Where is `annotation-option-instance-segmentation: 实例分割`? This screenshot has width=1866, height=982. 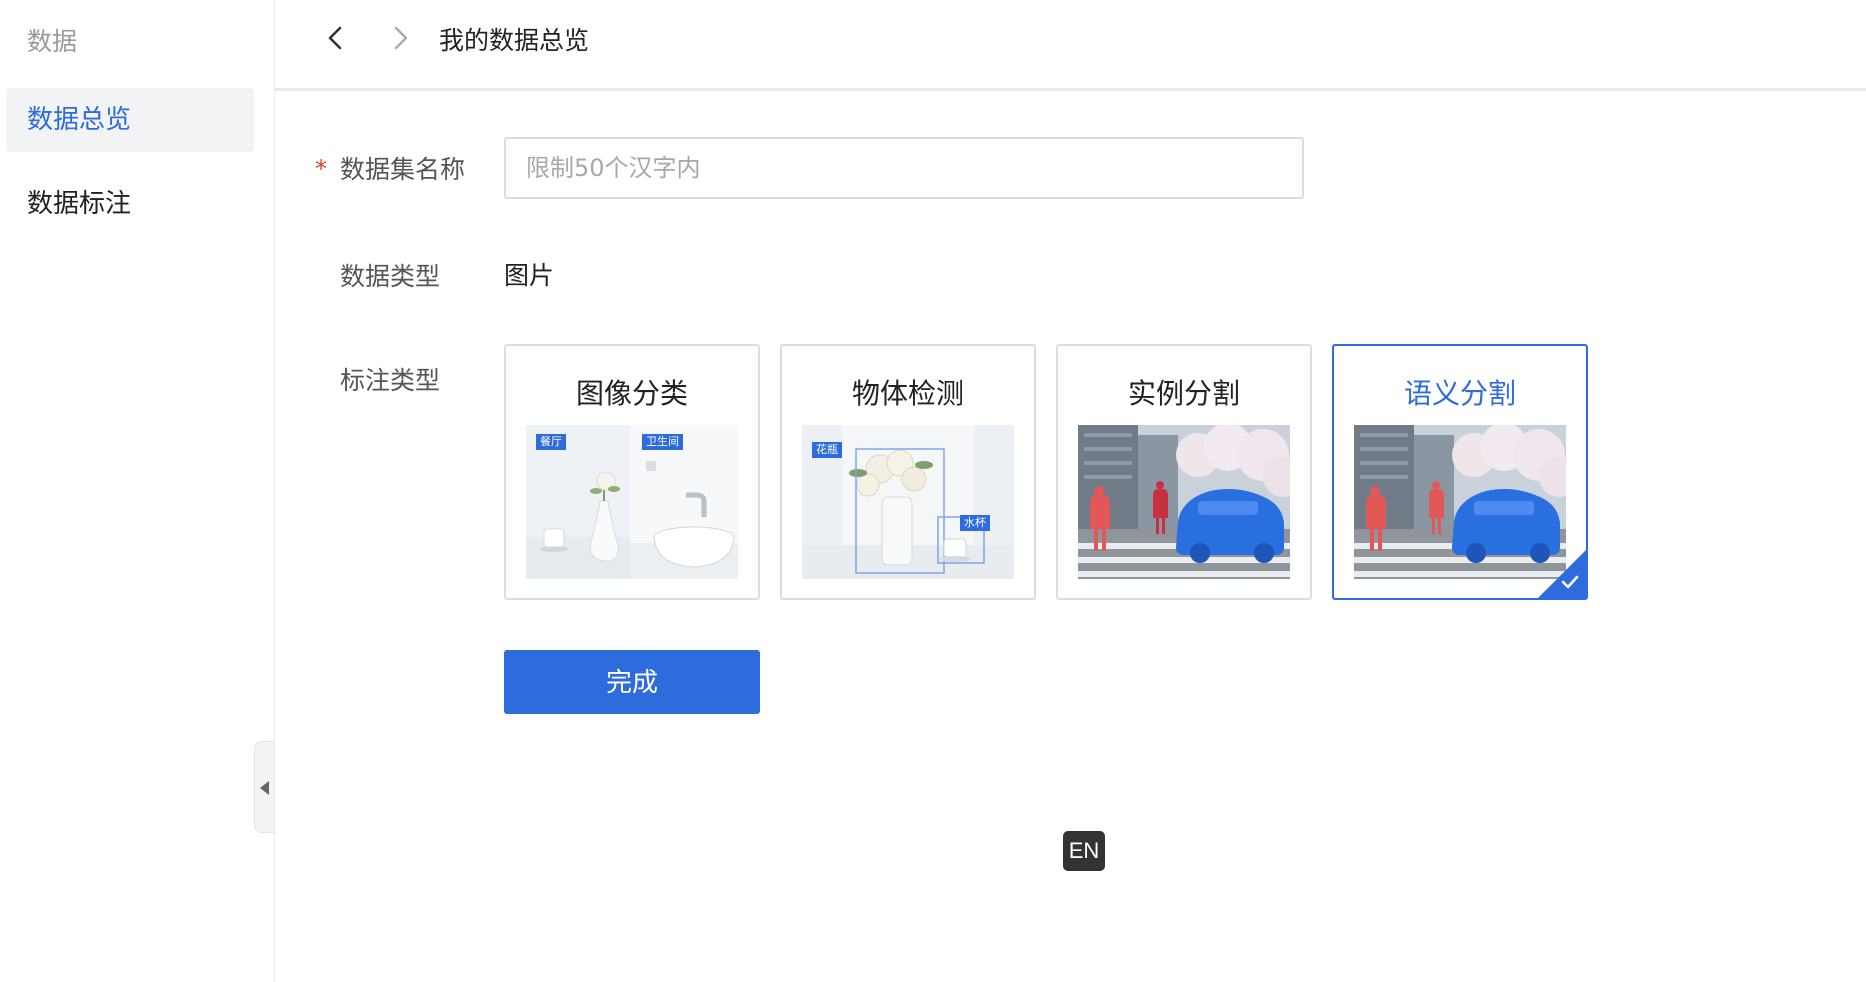 annotation-option-instance-segmentation: 实例分割 is located at coordinates (1184, 472).